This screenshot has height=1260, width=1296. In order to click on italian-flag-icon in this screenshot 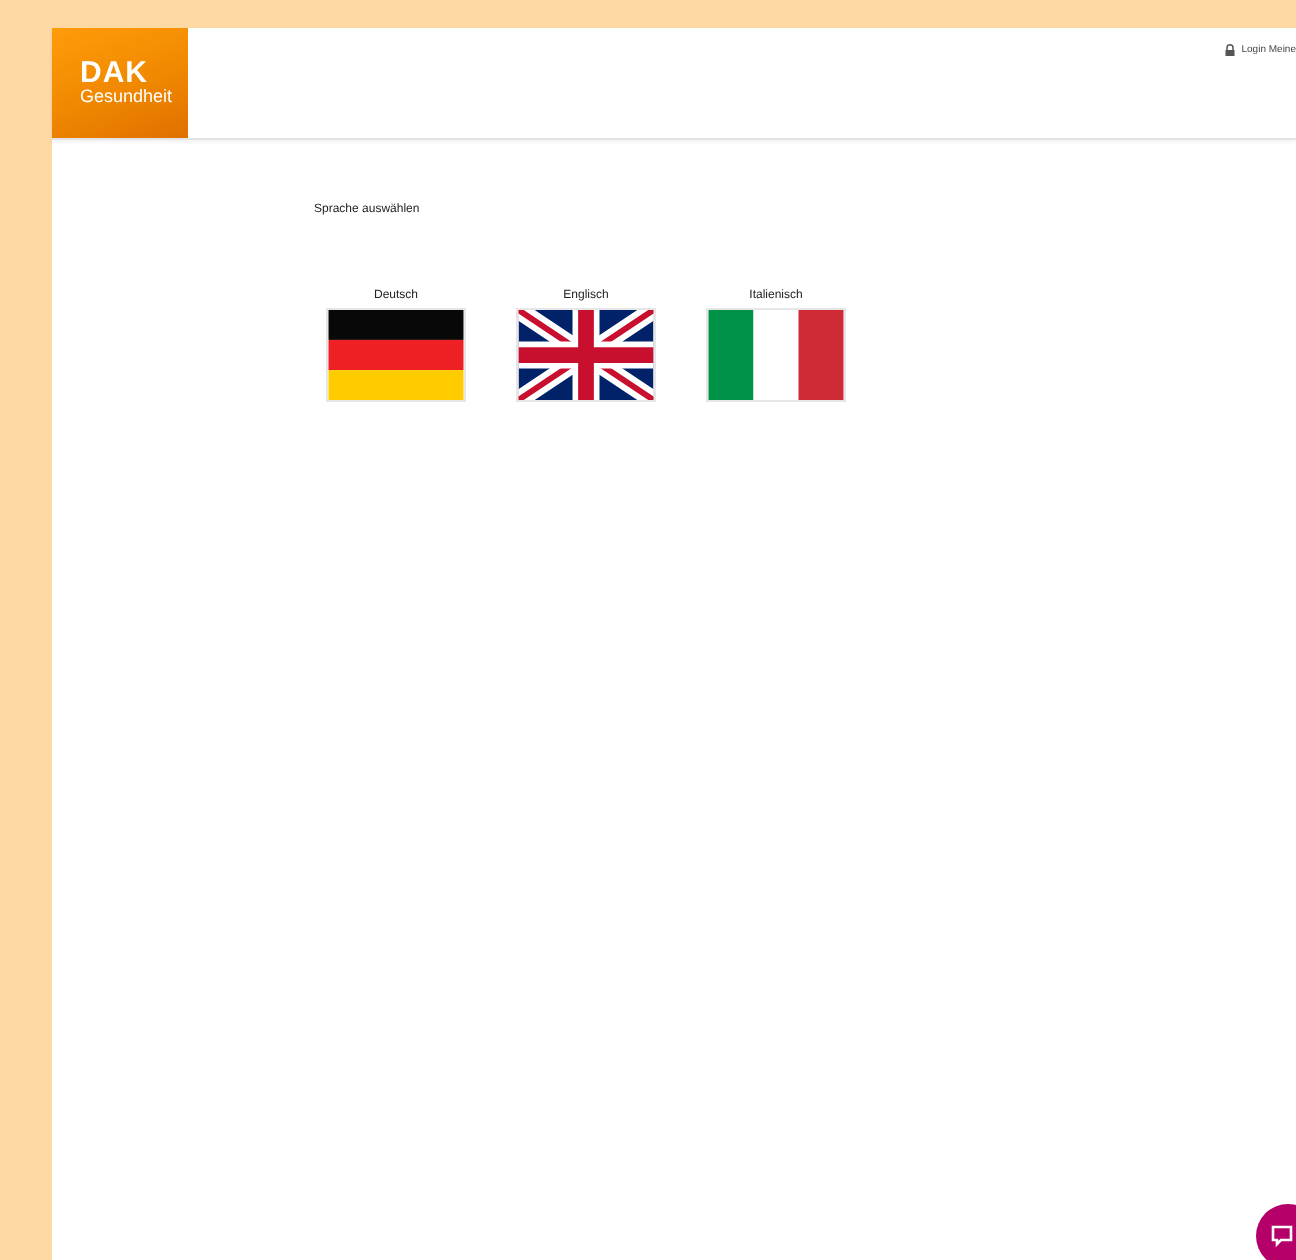, I will do `click(776, 355)`.